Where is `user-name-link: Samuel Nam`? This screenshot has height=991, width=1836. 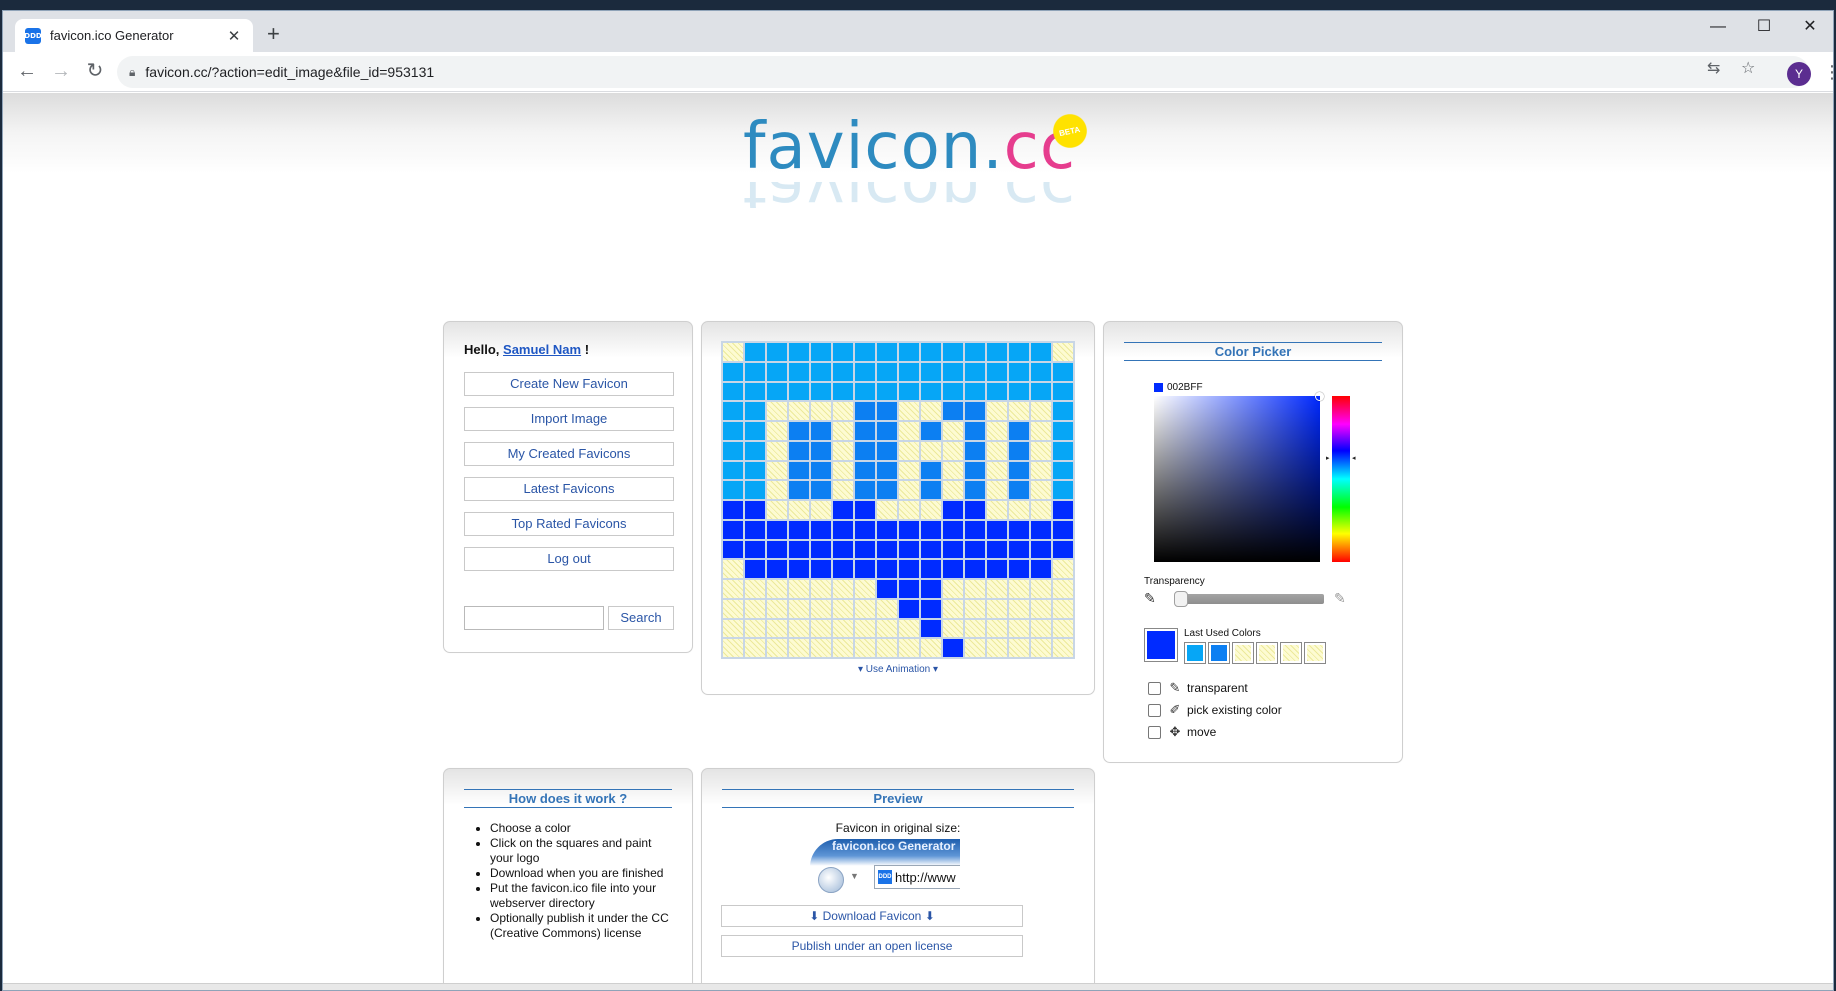
user-name-link: Samuel Nam is located at coordinates (542, 349).